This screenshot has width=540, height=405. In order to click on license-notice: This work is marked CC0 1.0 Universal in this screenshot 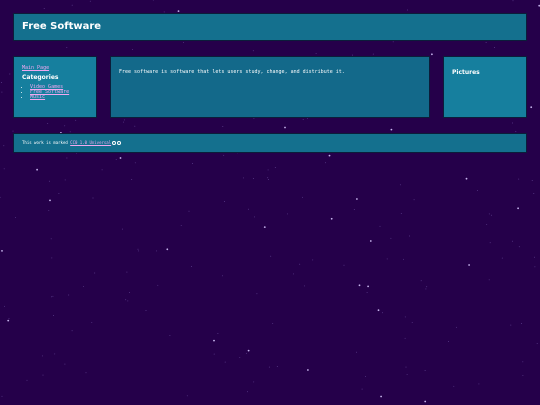, I will do `click(72, 142)`.